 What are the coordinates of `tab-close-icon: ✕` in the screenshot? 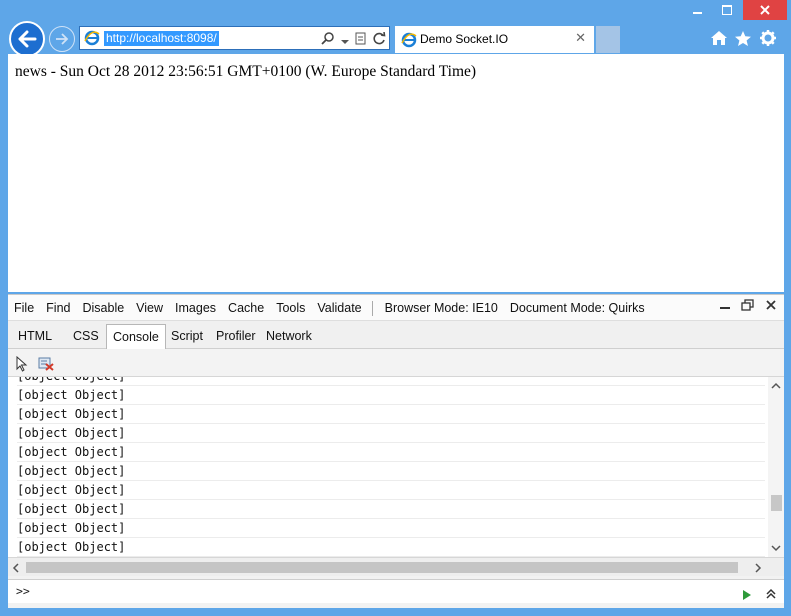 It's located at (580, 38).